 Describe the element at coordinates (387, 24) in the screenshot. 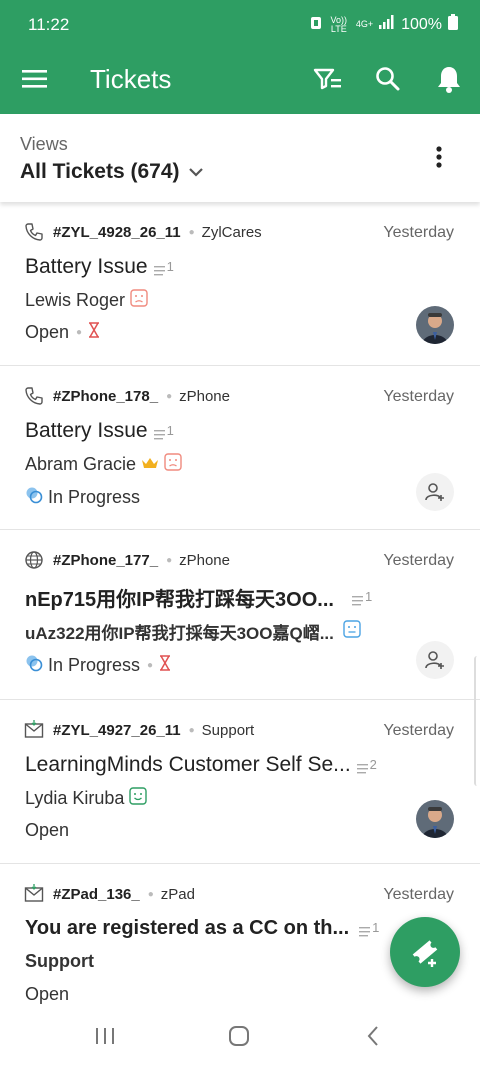

I see `signal-icon` at that location.